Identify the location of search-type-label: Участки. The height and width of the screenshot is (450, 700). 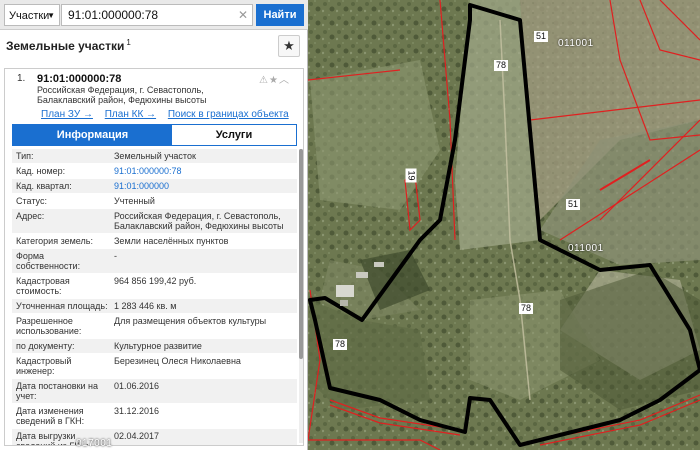
(29, 16).